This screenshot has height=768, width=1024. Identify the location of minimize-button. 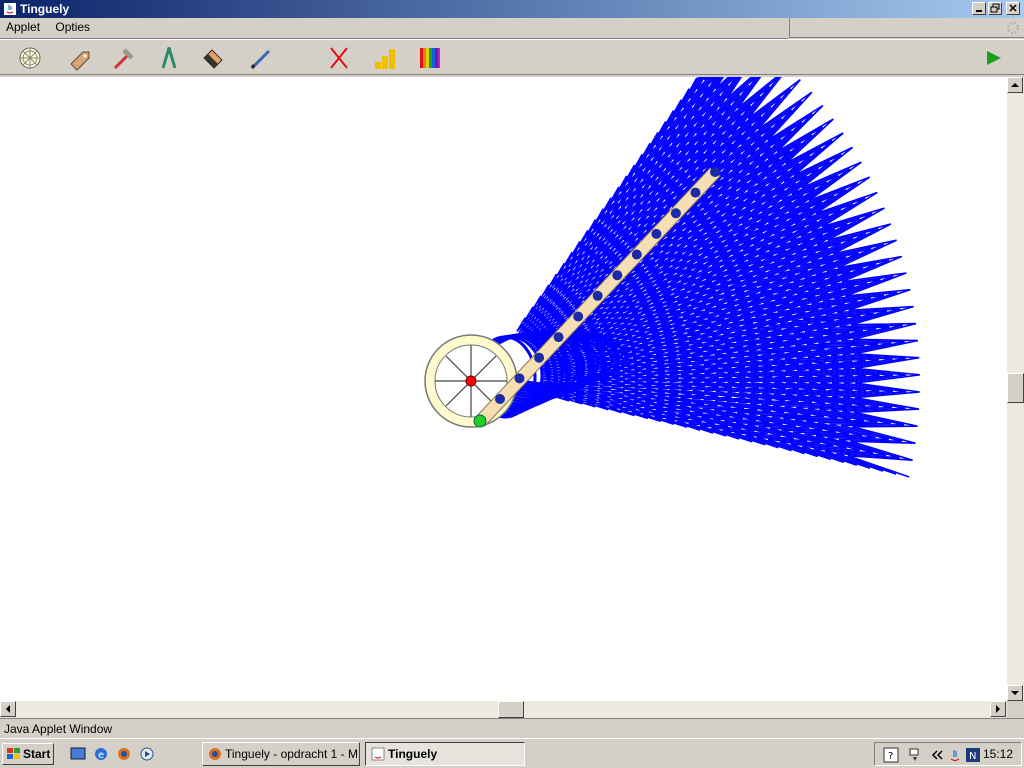
(979, 8).